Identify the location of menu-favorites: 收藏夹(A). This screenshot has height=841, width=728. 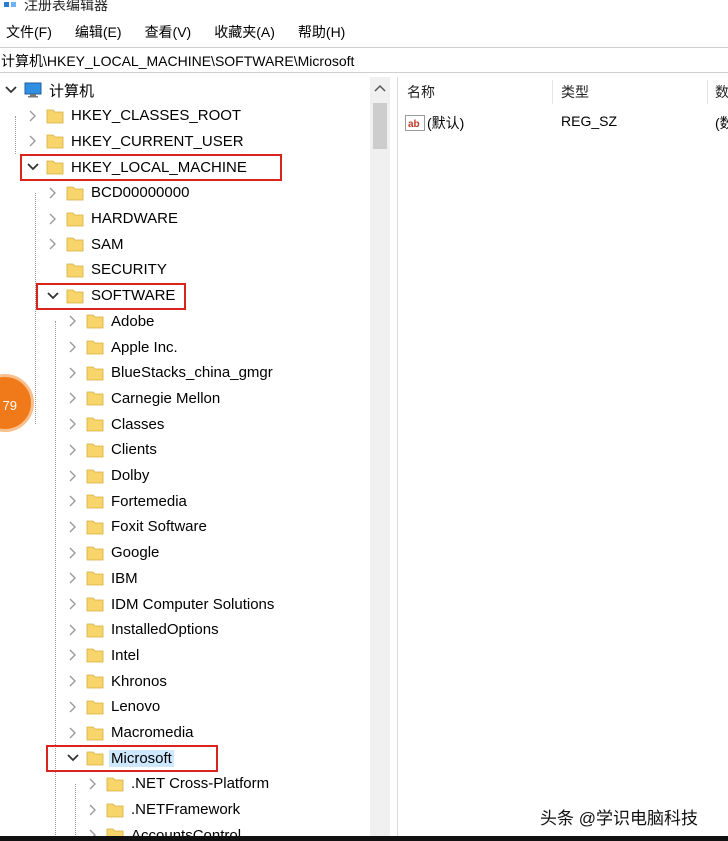
(244, 32).